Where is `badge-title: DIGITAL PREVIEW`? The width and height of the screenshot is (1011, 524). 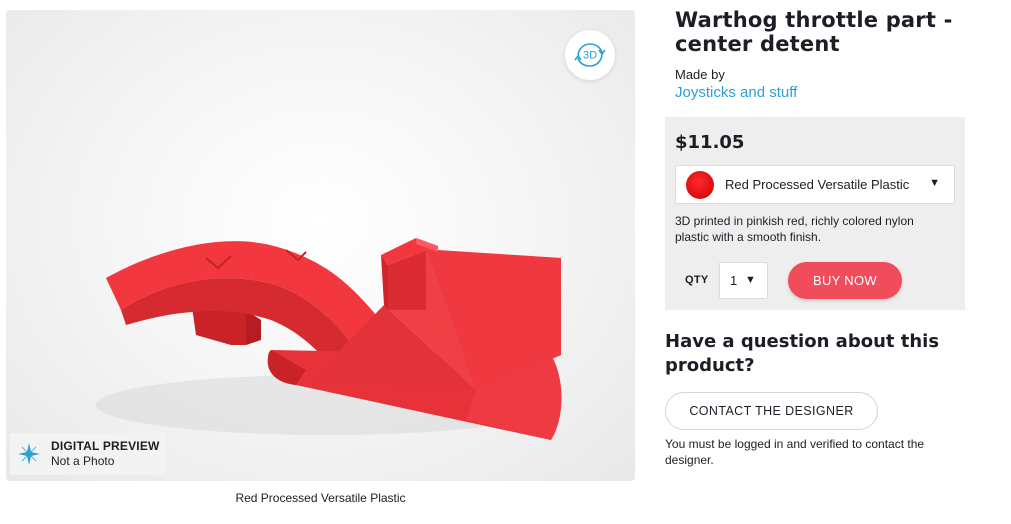 badge-title: DIGITAL PREVIEW is located at coordinates (105, 446).